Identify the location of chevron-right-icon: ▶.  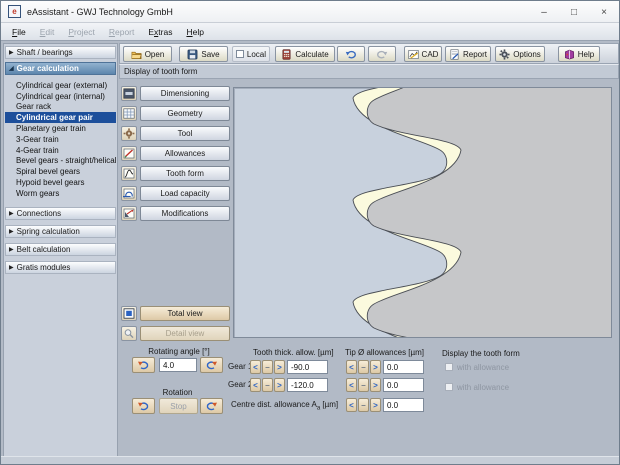
(11, 214).